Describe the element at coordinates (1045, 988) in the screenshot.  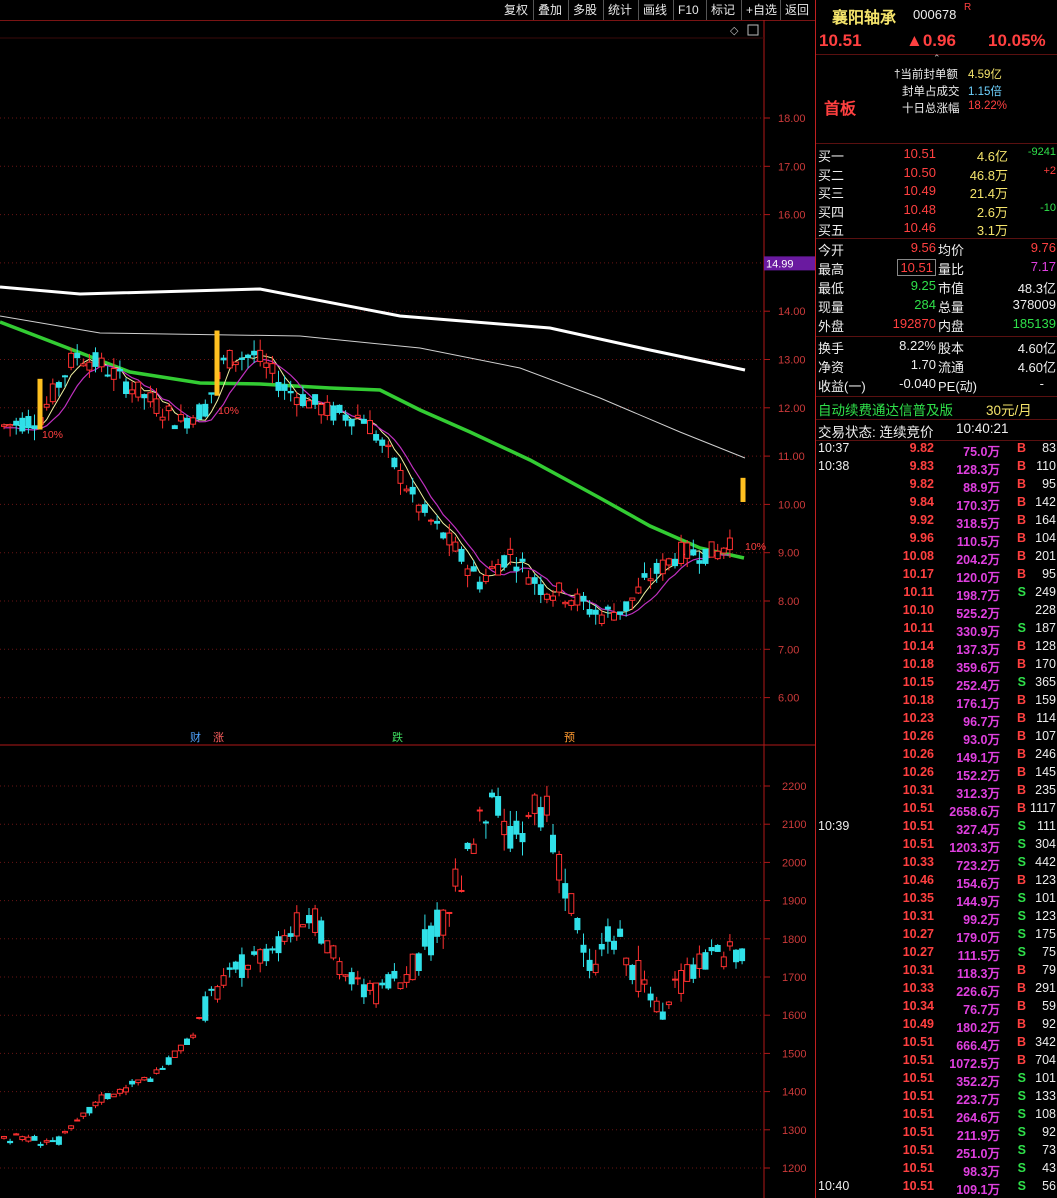
I see `tick-count: 291` at that location.